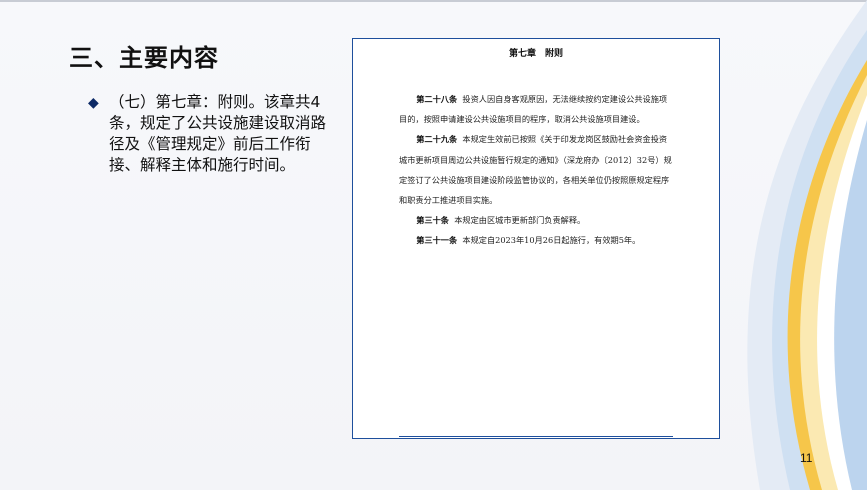 The height and width of the screenshot is (490, 867). Describe the element at coordinates (144, 58) in the screenshot. I see `slide-title: 三、主要内容` at that location.